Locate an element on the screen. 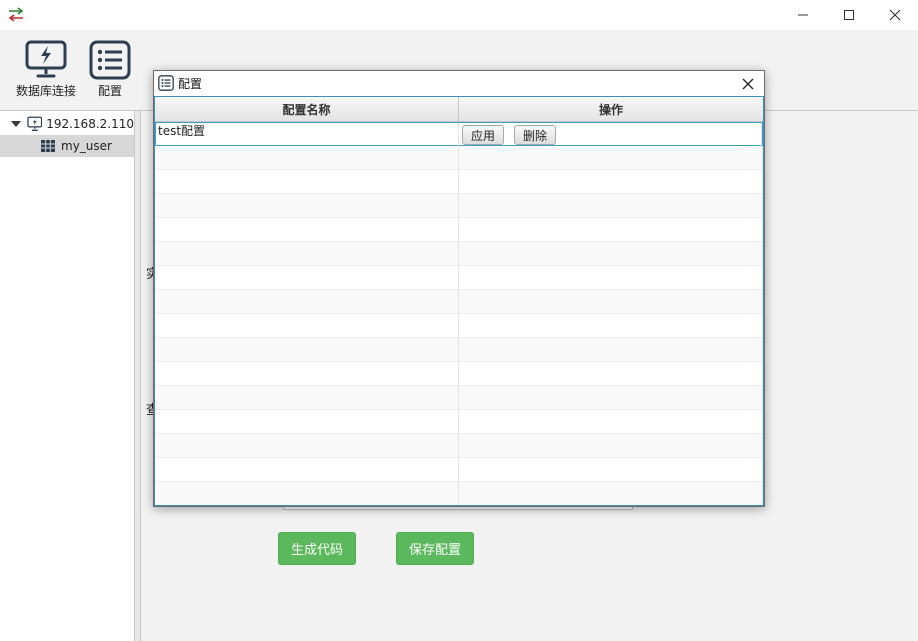 The width and height of the screenshot is (918, 641). save-config-button: 保存配置 is located at coordinates (435, 548).